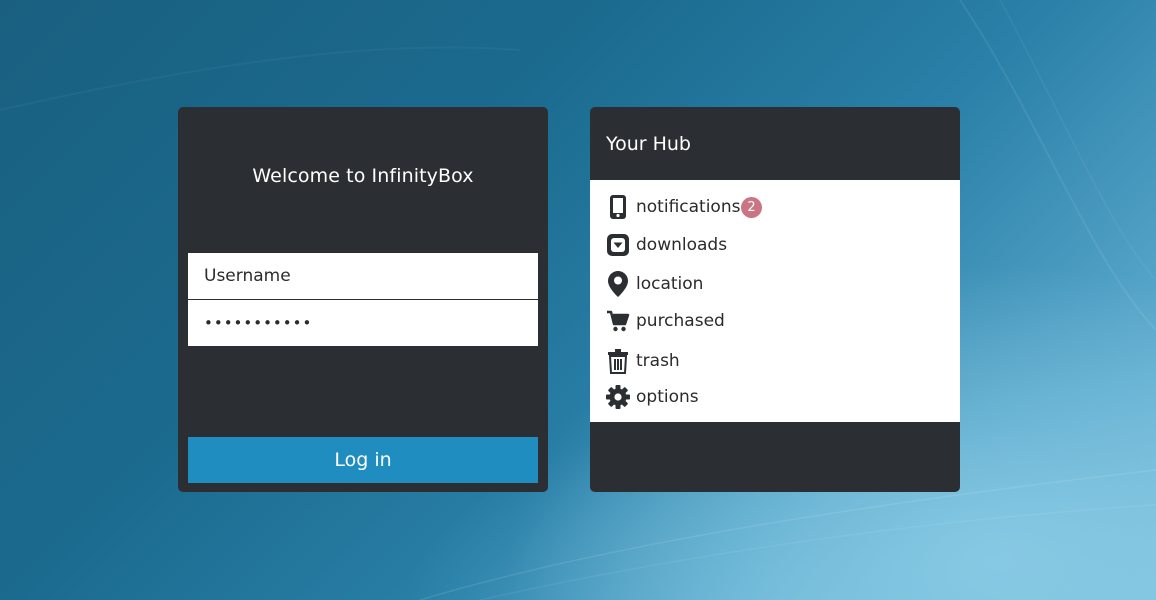 The width and height of the screenshot is (1156, 600). Describe the element at coordinates (775, 284) in the screenshot. I see `hub-item-location: location` at that location.